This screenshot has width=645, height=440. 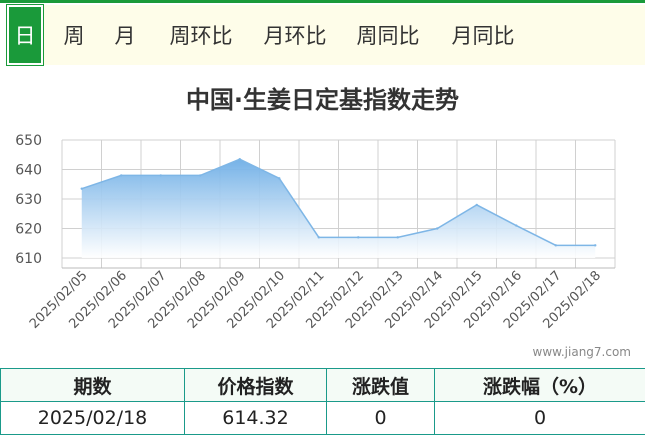 What do you see at coordinates (28, 171) in the screenshot?
I see `y-tick-label: 640` at bounding box center [28, 171].